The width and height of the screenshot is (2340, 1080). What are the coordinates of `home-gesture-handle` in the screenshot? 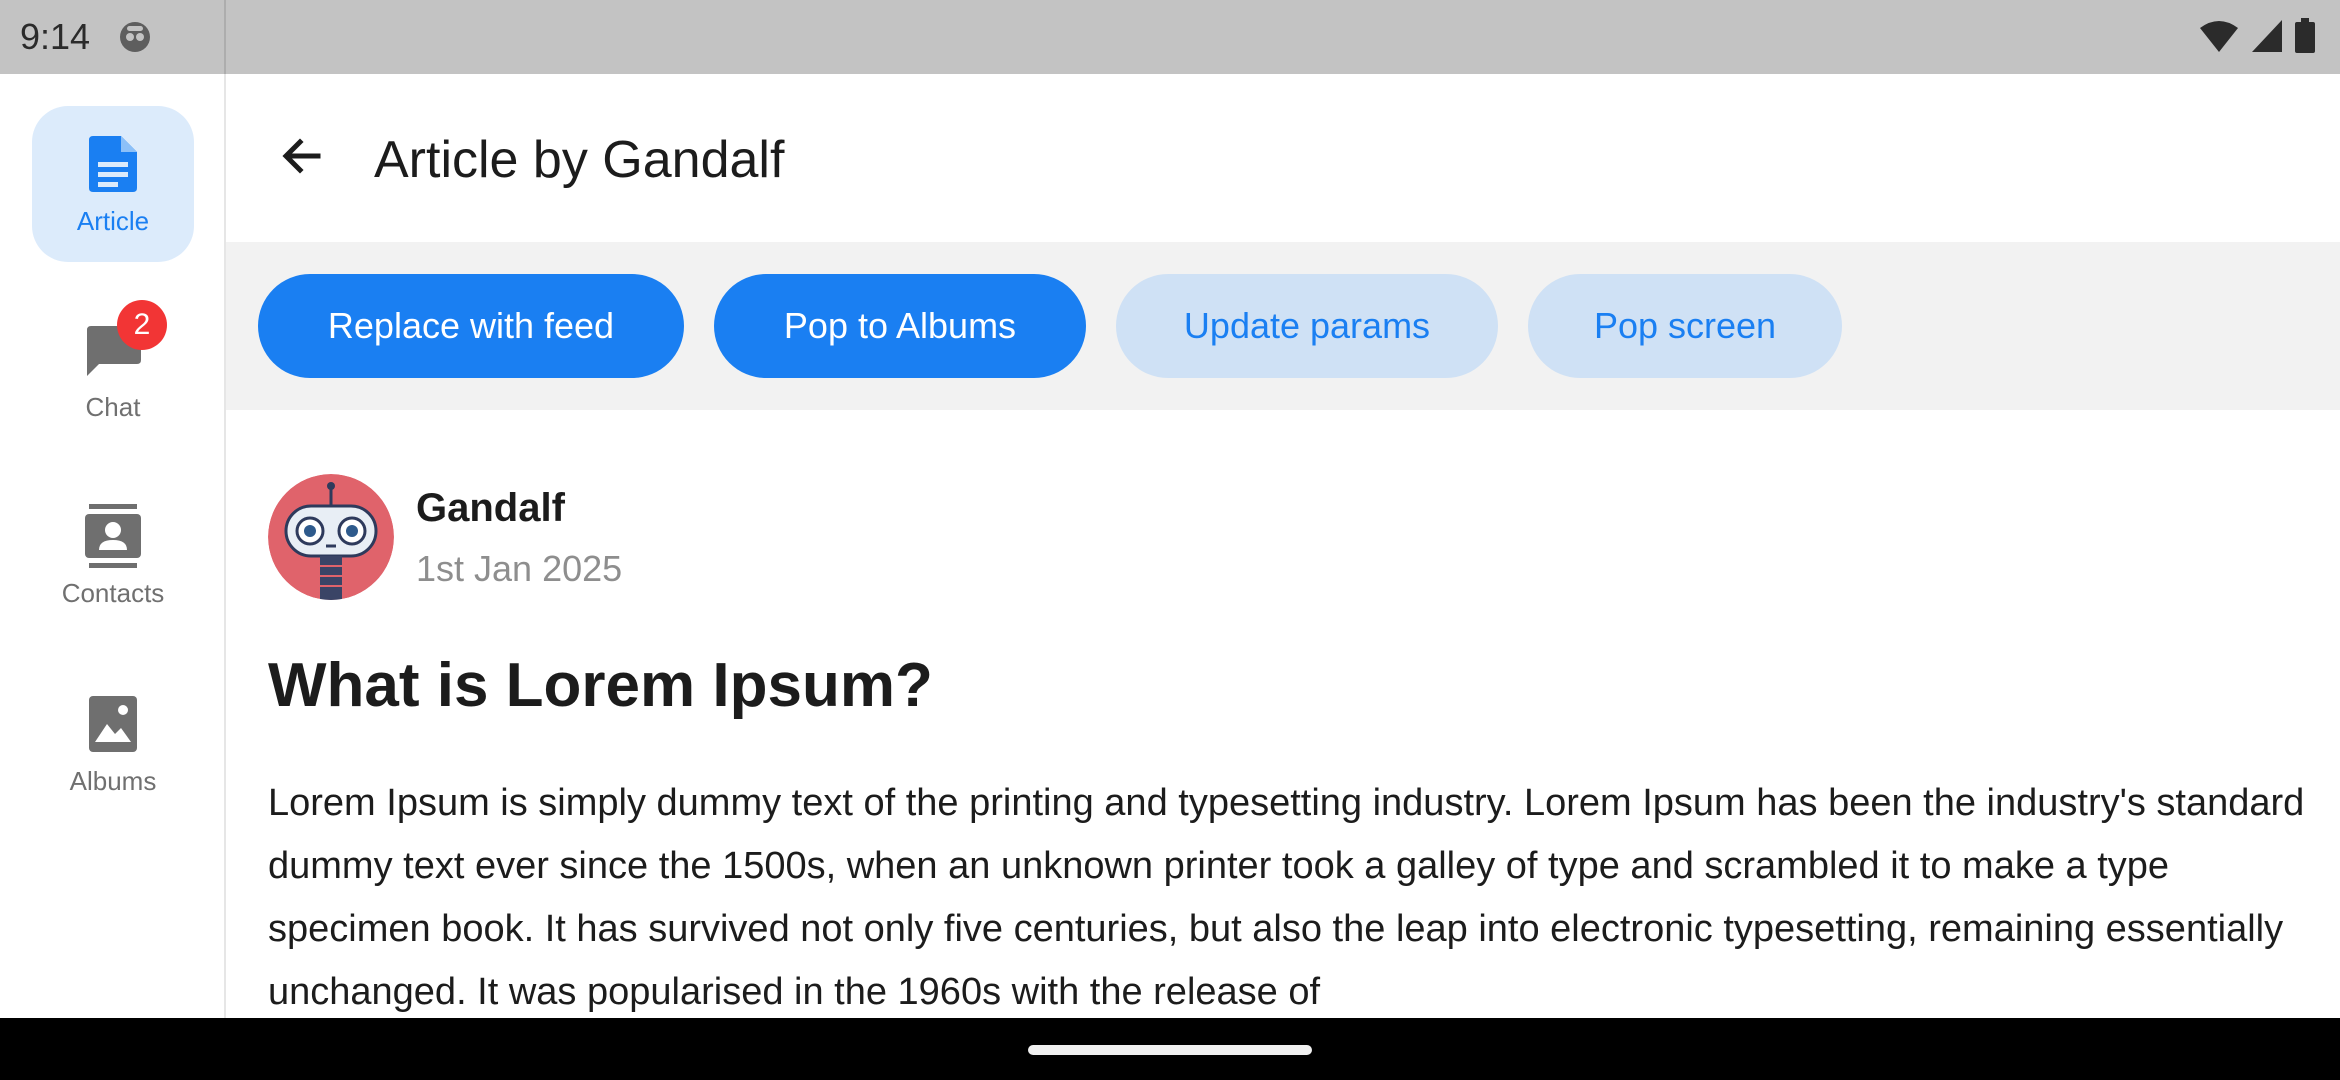 It's located at (1170, 1050).